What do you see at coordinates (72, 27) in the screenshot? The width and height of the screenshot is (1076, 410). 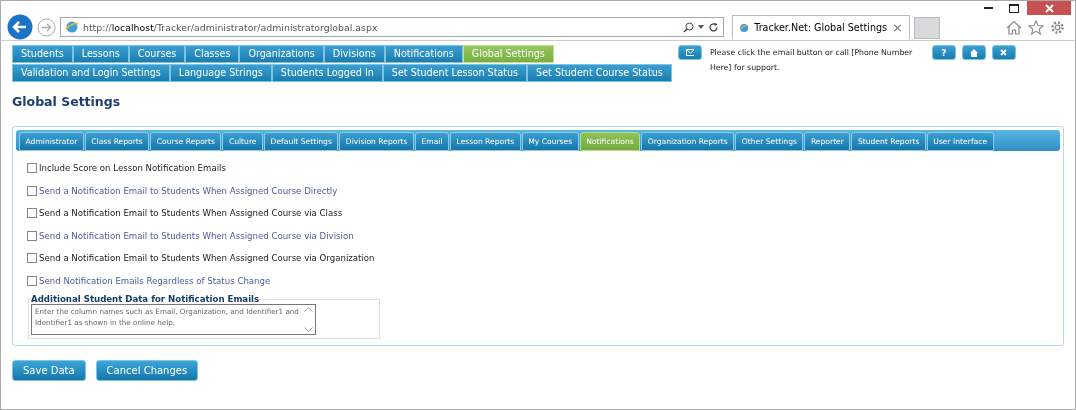 I see `globe-icon` at bounding box center [72, 27].